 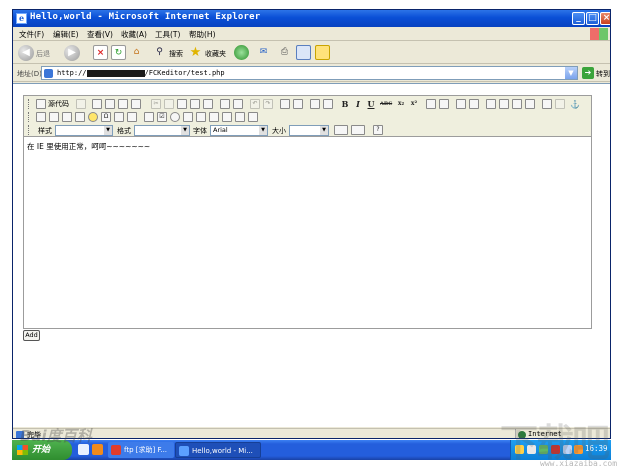 I want to click on templates-icon, so click(x=136, y=104).